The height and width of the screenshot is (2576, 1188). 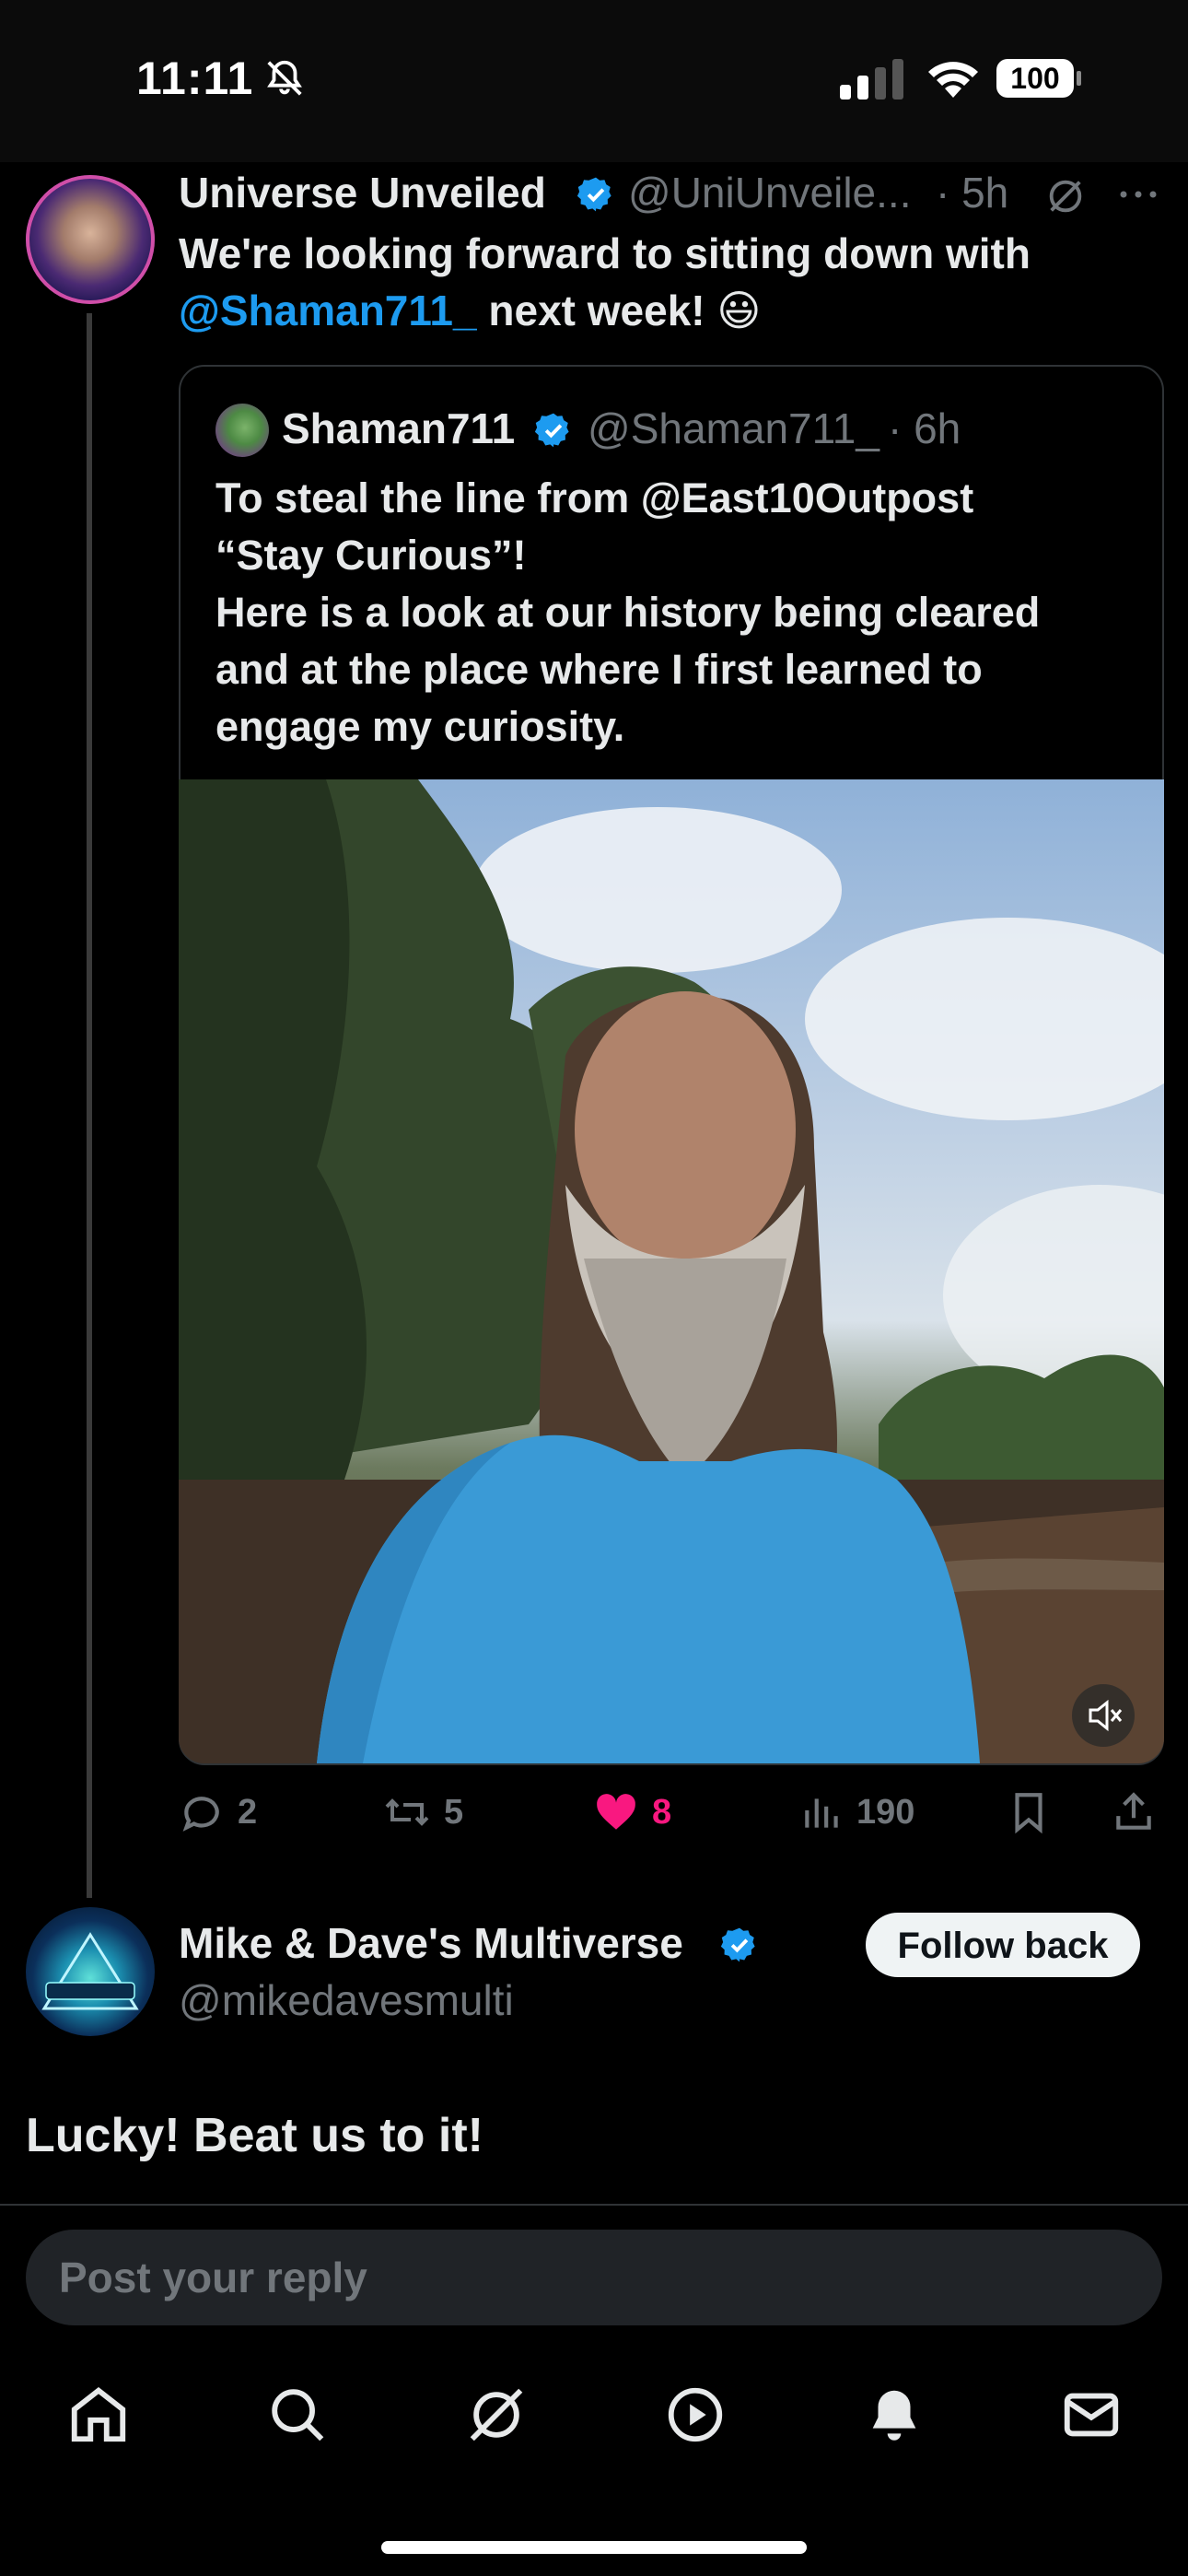 I want to click on tweet-text-tail: next week! 😃, so click(x=619, y=310).